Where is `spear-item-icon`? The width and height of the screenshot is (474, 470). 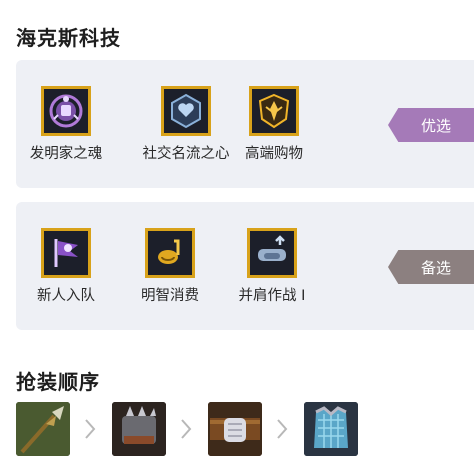 spear-item-icon is located at coordinates (43, 429).